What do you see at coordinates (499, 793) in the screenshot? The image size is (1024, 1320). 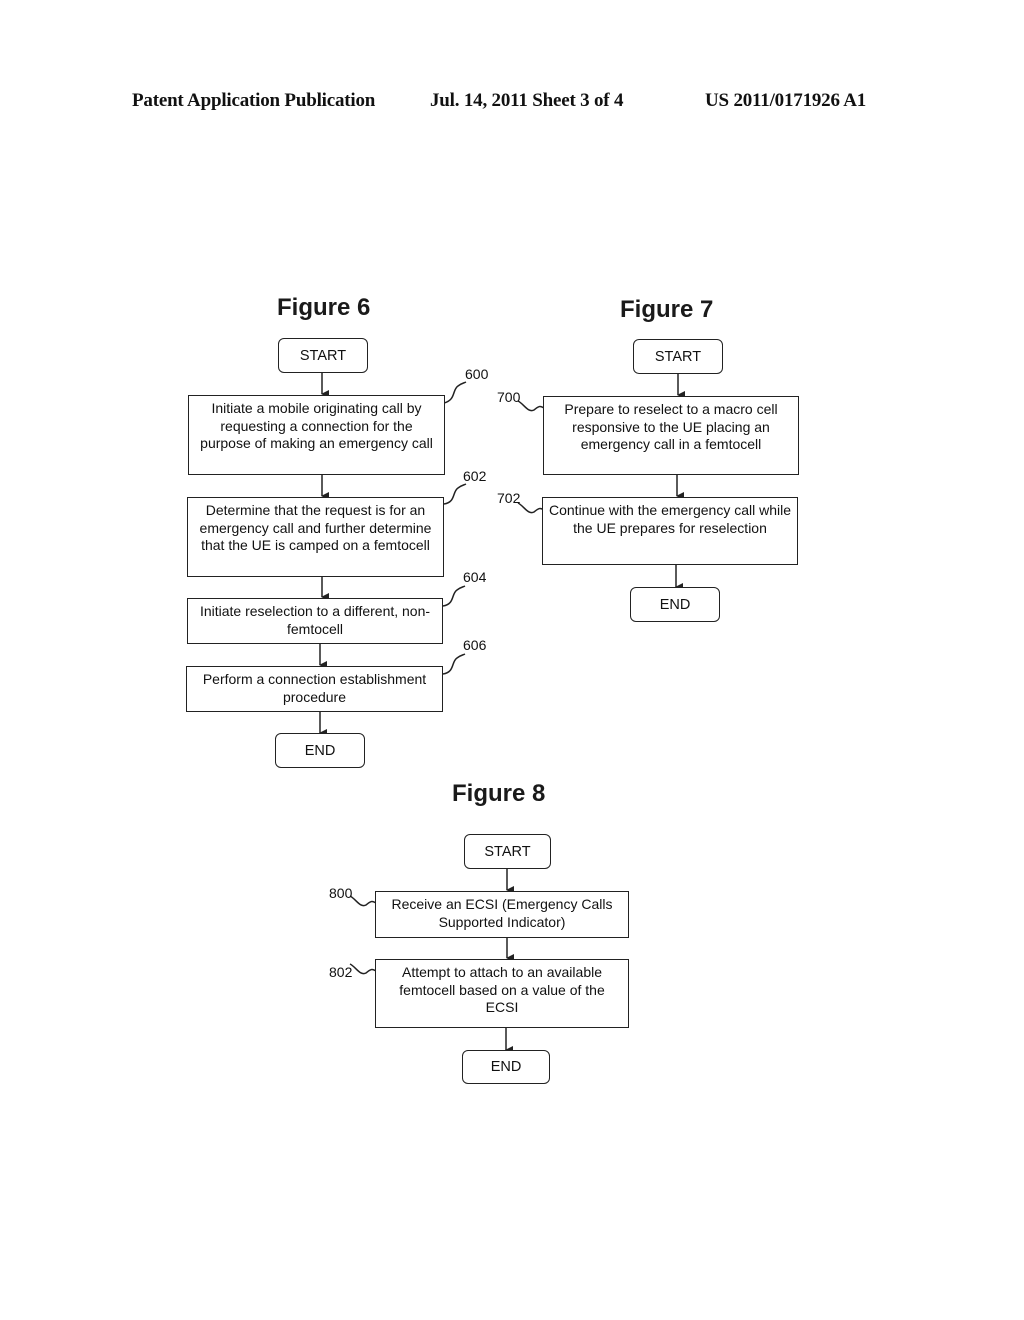 I see `figure-8-title: Figure 8` at bounding box center [499, 793].